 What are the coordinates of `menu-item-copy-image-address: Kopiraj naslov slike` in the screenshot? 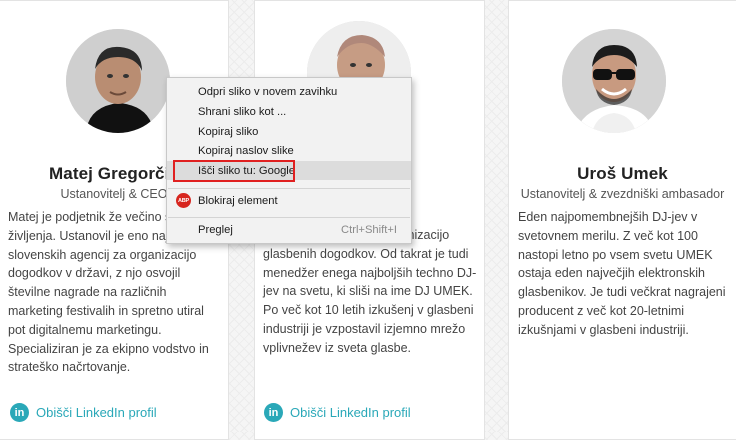 It's located at (289, 150).